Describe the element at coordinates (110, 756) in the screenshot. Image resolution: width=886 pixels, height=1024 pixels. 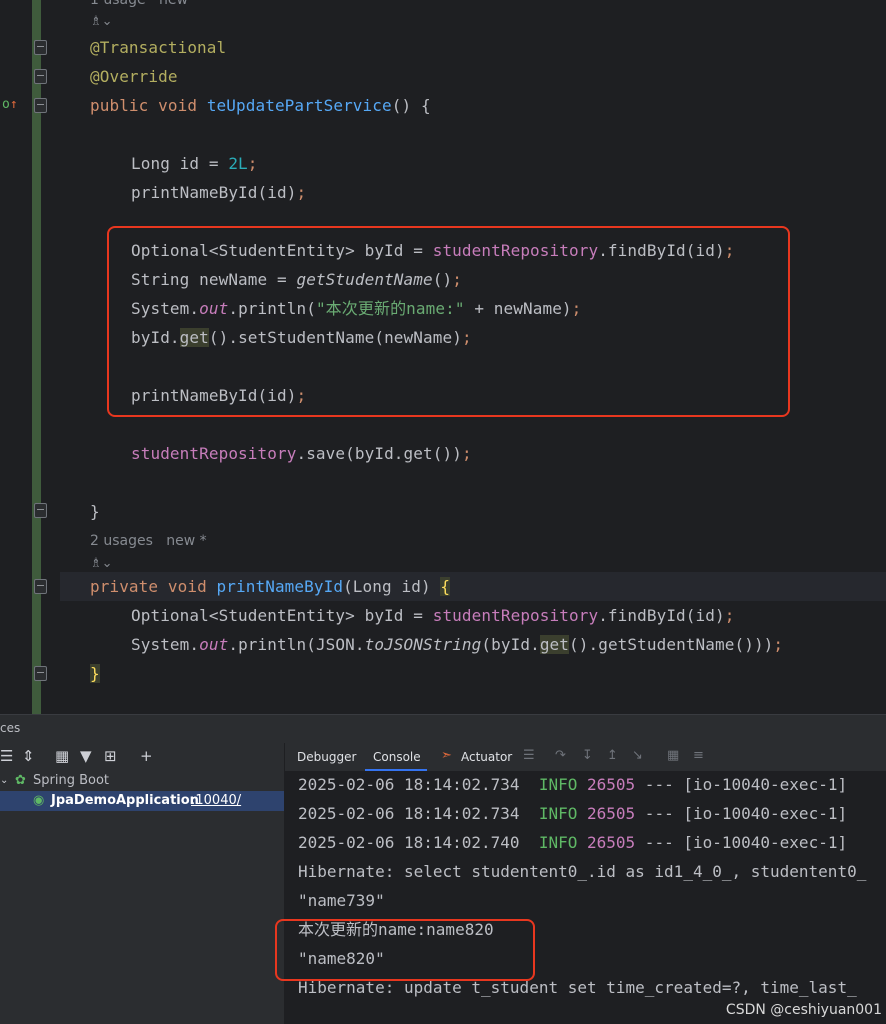
I see `new-tab-icon: ⊞` at that location.